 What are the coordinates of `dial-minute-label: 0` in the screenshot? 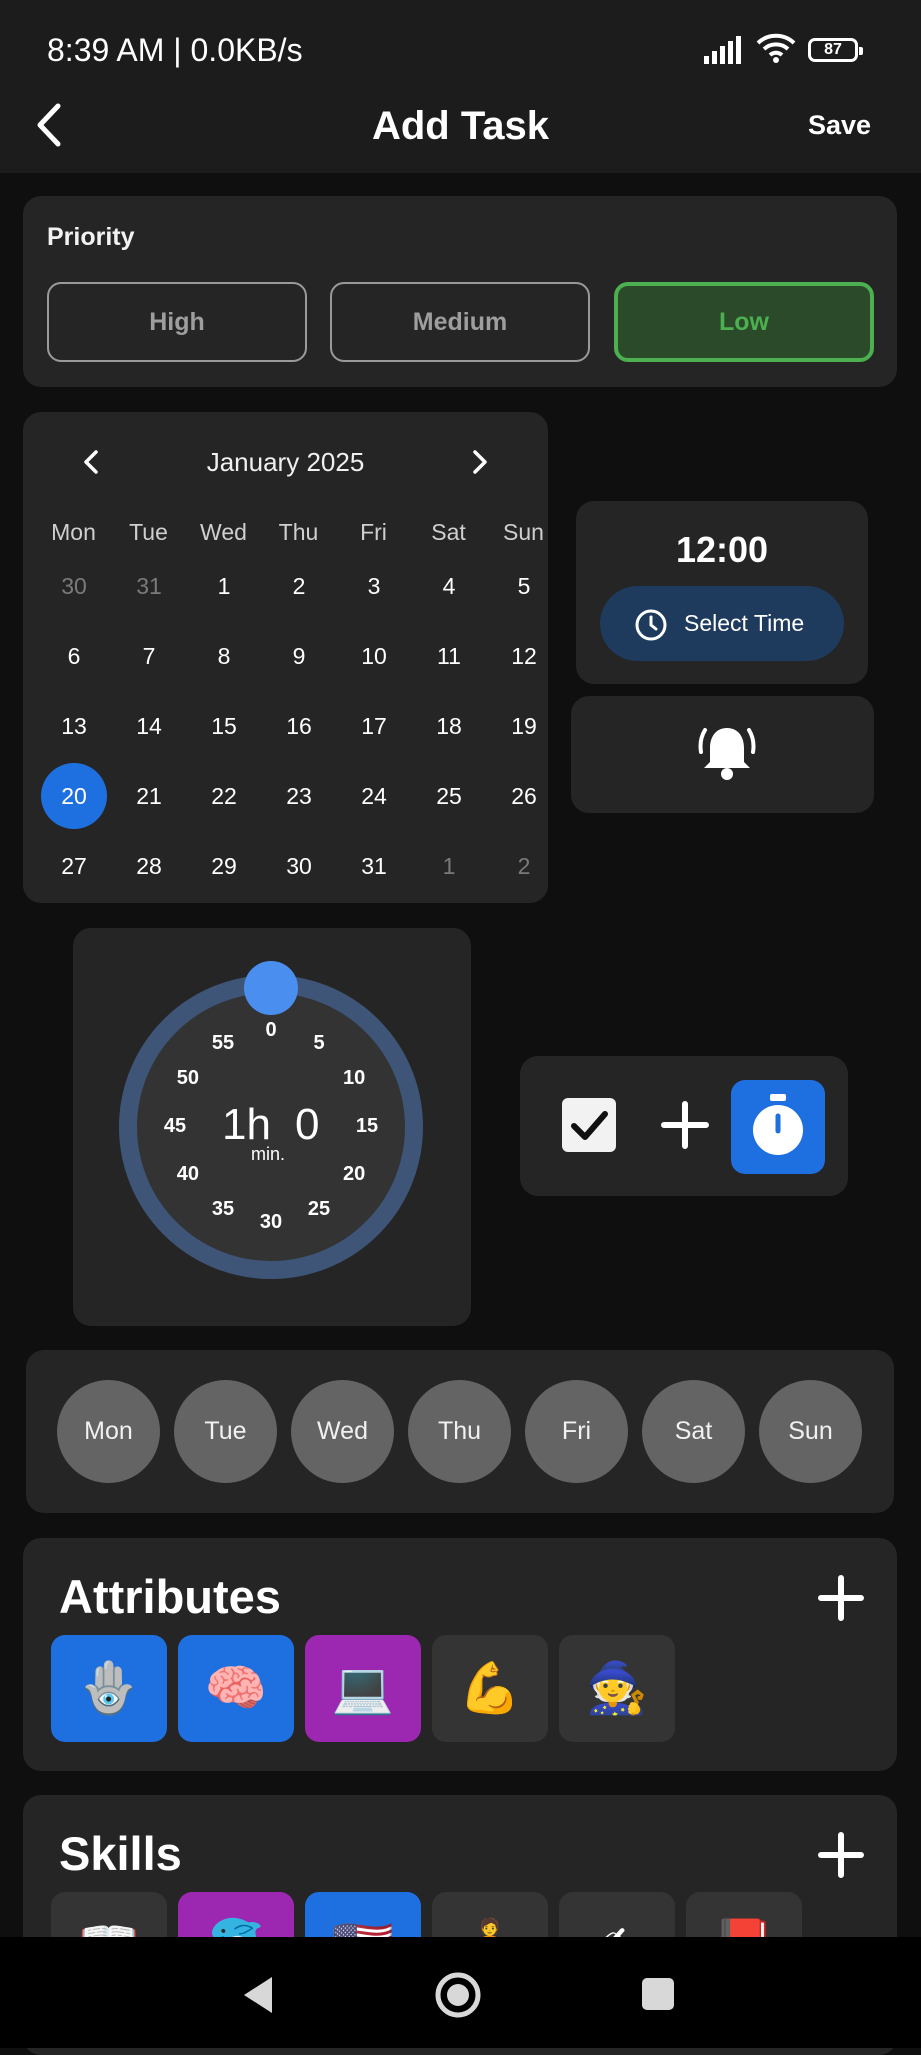 It's located at (271, 1030).